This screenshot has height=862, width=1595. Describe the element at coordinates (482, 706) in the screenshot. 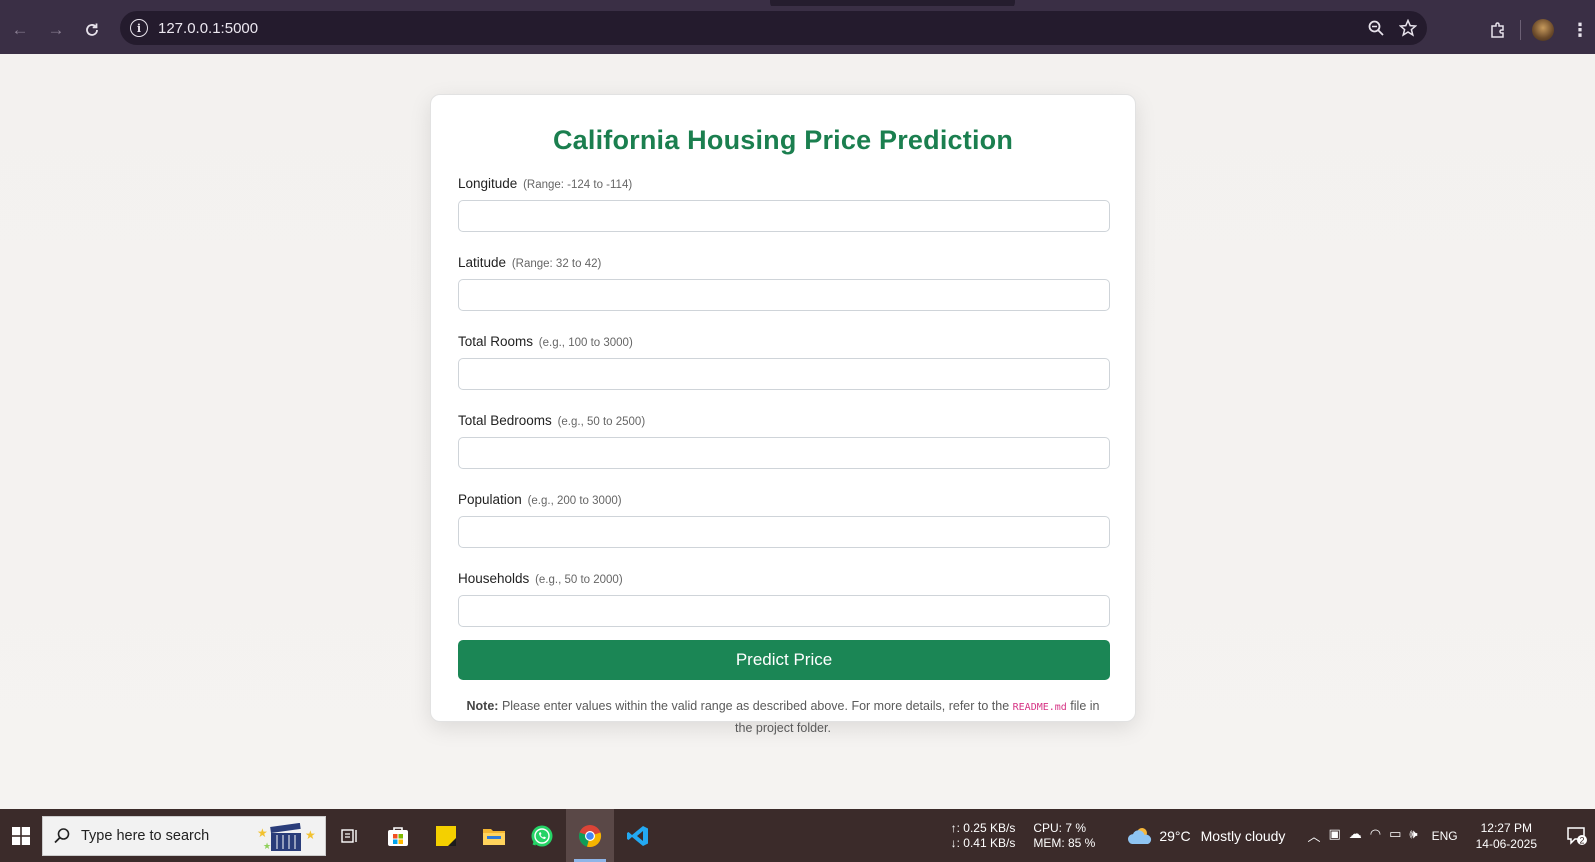

I see `note-prefix: Note:` at that location.